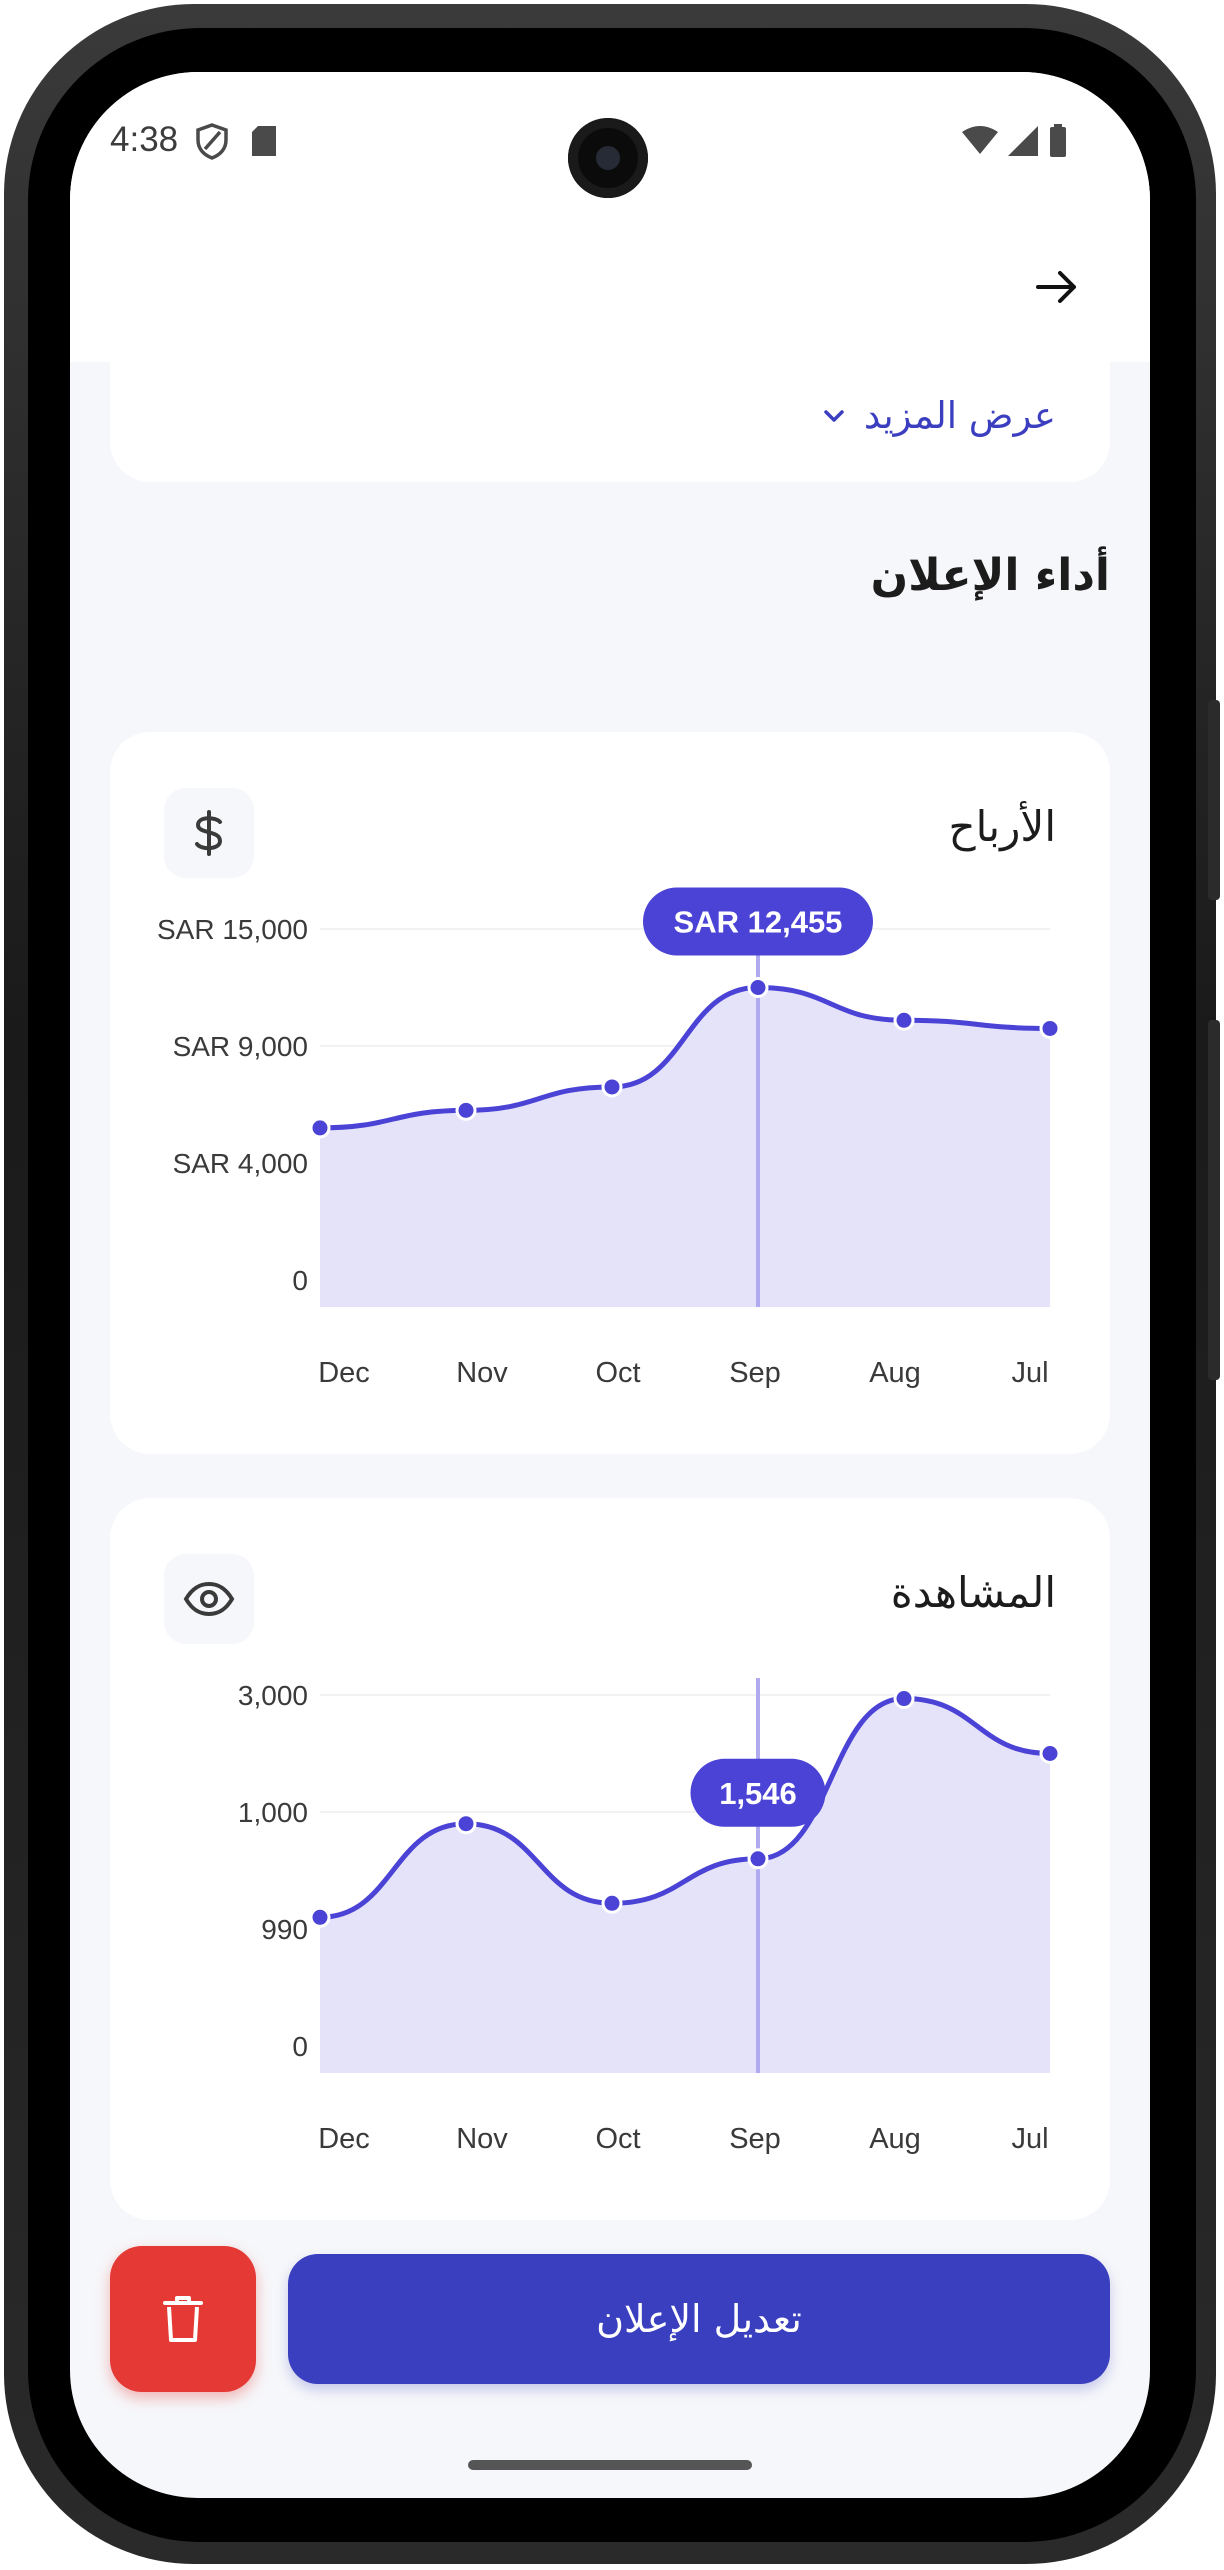  What do you see at coordinates (1214, 800) in the screenshot?
I see `power-button` at bounding box center [1214, 800].